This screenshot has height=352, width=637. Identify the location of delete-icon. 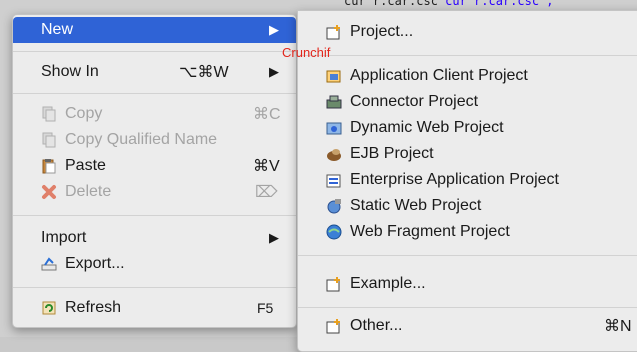
(49, 192).